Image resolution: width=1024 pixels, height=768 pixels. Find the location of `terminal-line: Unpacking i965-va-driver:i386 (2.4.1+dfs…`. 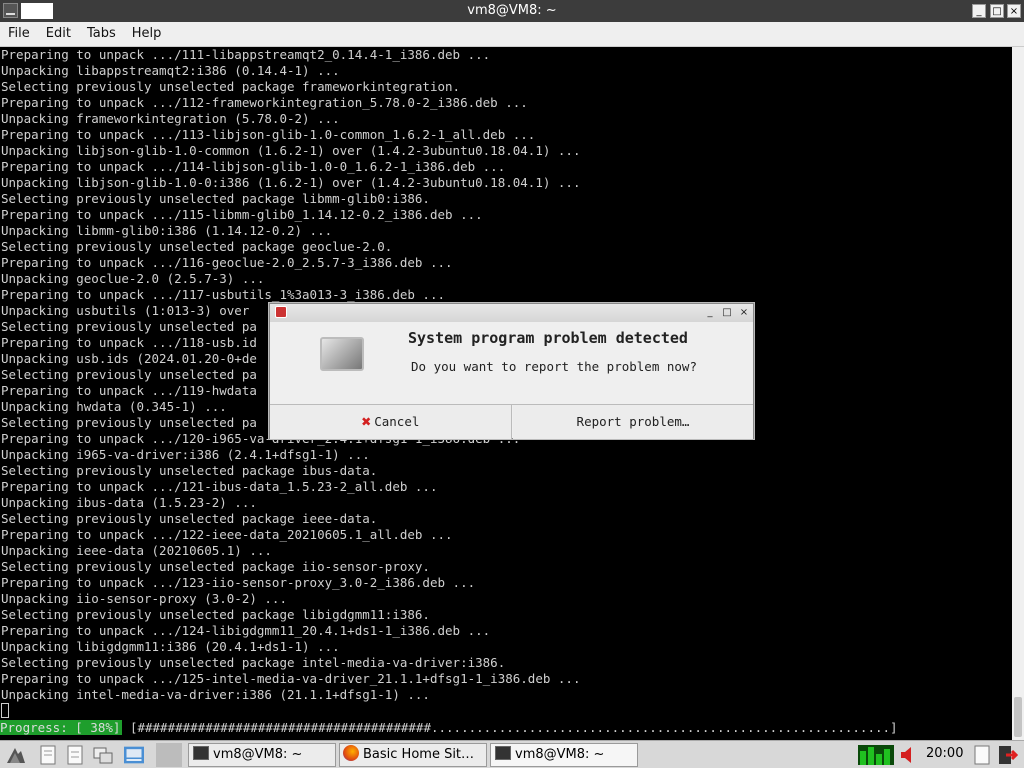

terminal-line: Unpacking i965-va-driver:i386 (2.4.1+dfs… is located at coordinates (185, 454).